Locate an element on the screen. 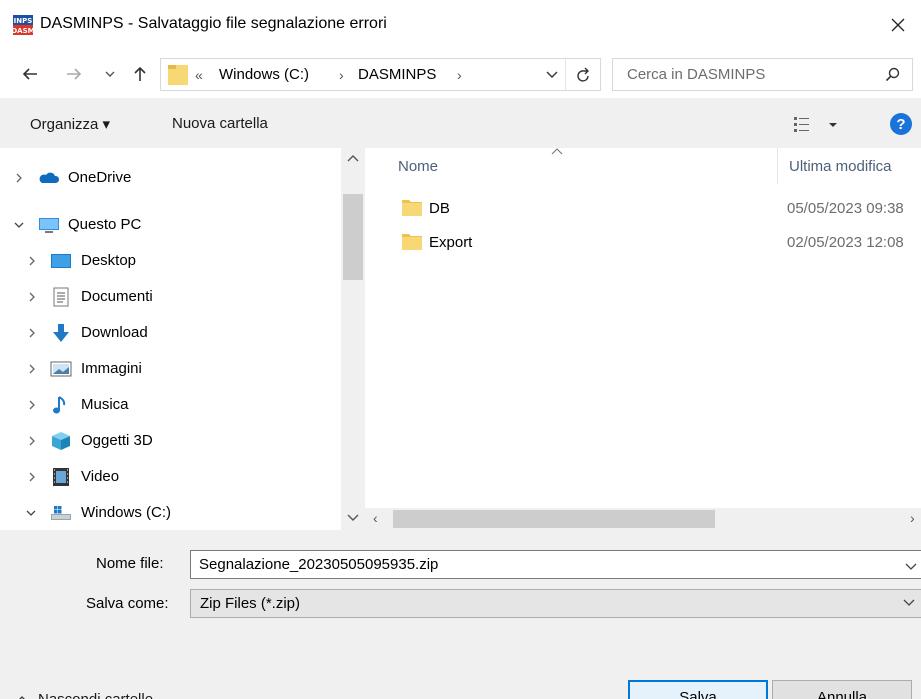 Image resolution: width=921 pixels, height=699 pixels. tree-item-label: Download is located at coordinates (114, 332).